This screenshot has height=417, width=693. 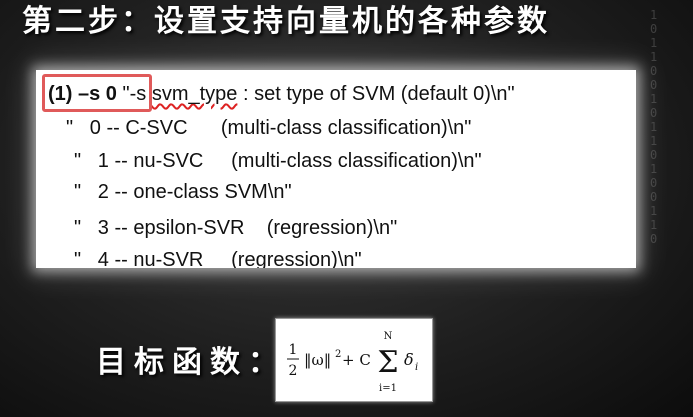 What do you see at coordinates (388, 388) in the screenshot?
I see `sum-lower-limit: i=1` at bounding box center [388, 388].